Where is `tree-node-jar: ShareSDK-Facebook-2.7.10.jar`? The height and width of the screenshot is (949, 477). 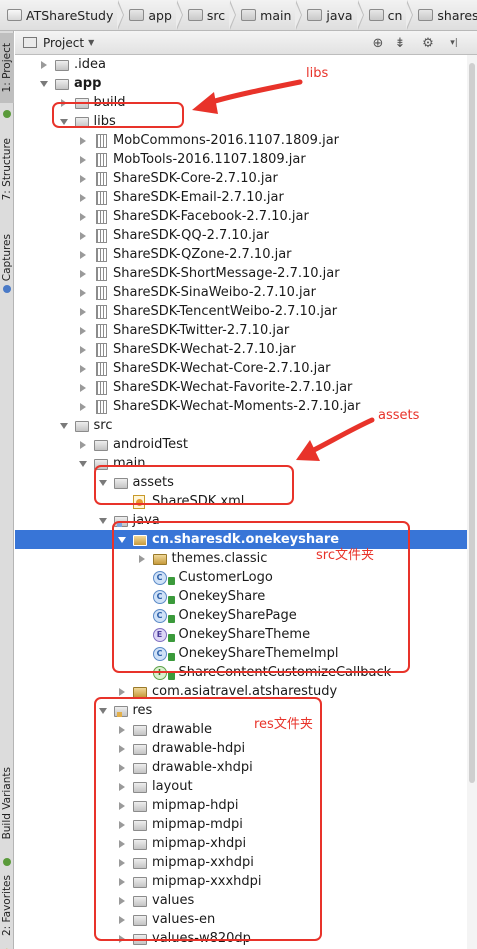
tree-node-jar: ShareSDK-Facebook-2.7.10.jar is located at coordinates (246, 216).